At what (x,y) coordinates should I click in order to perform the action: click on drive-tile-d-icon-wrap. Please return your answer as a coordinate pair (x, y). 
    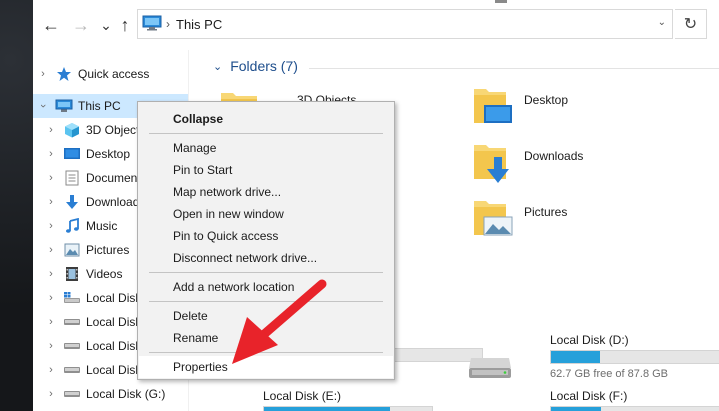
    Looking at the image, I should click on (495, 364).